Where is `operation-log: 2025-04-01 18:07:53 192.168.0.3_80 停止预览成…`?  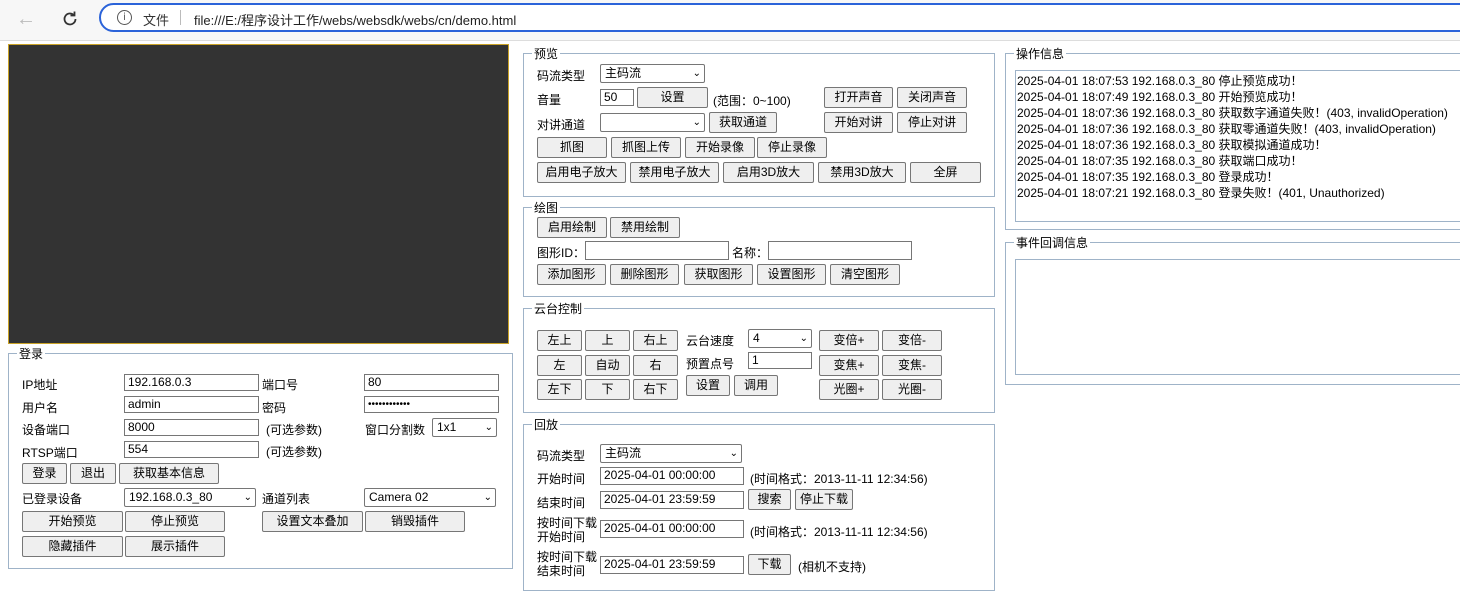 operation-log: 2025-04-01 18:07:53 192.168.0.3_80 停止预览成… is located at coordinates (1237, 146).